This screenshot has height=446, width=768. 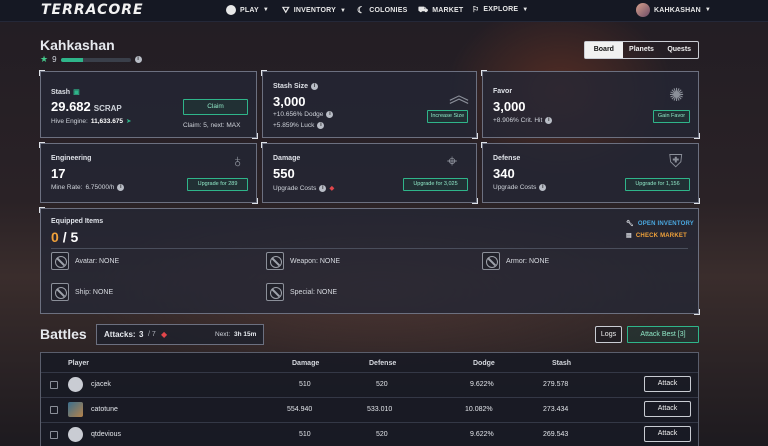 I want to click on upgrade-defense-button: Upgrade for 1,156, so click(x=657, y=184).